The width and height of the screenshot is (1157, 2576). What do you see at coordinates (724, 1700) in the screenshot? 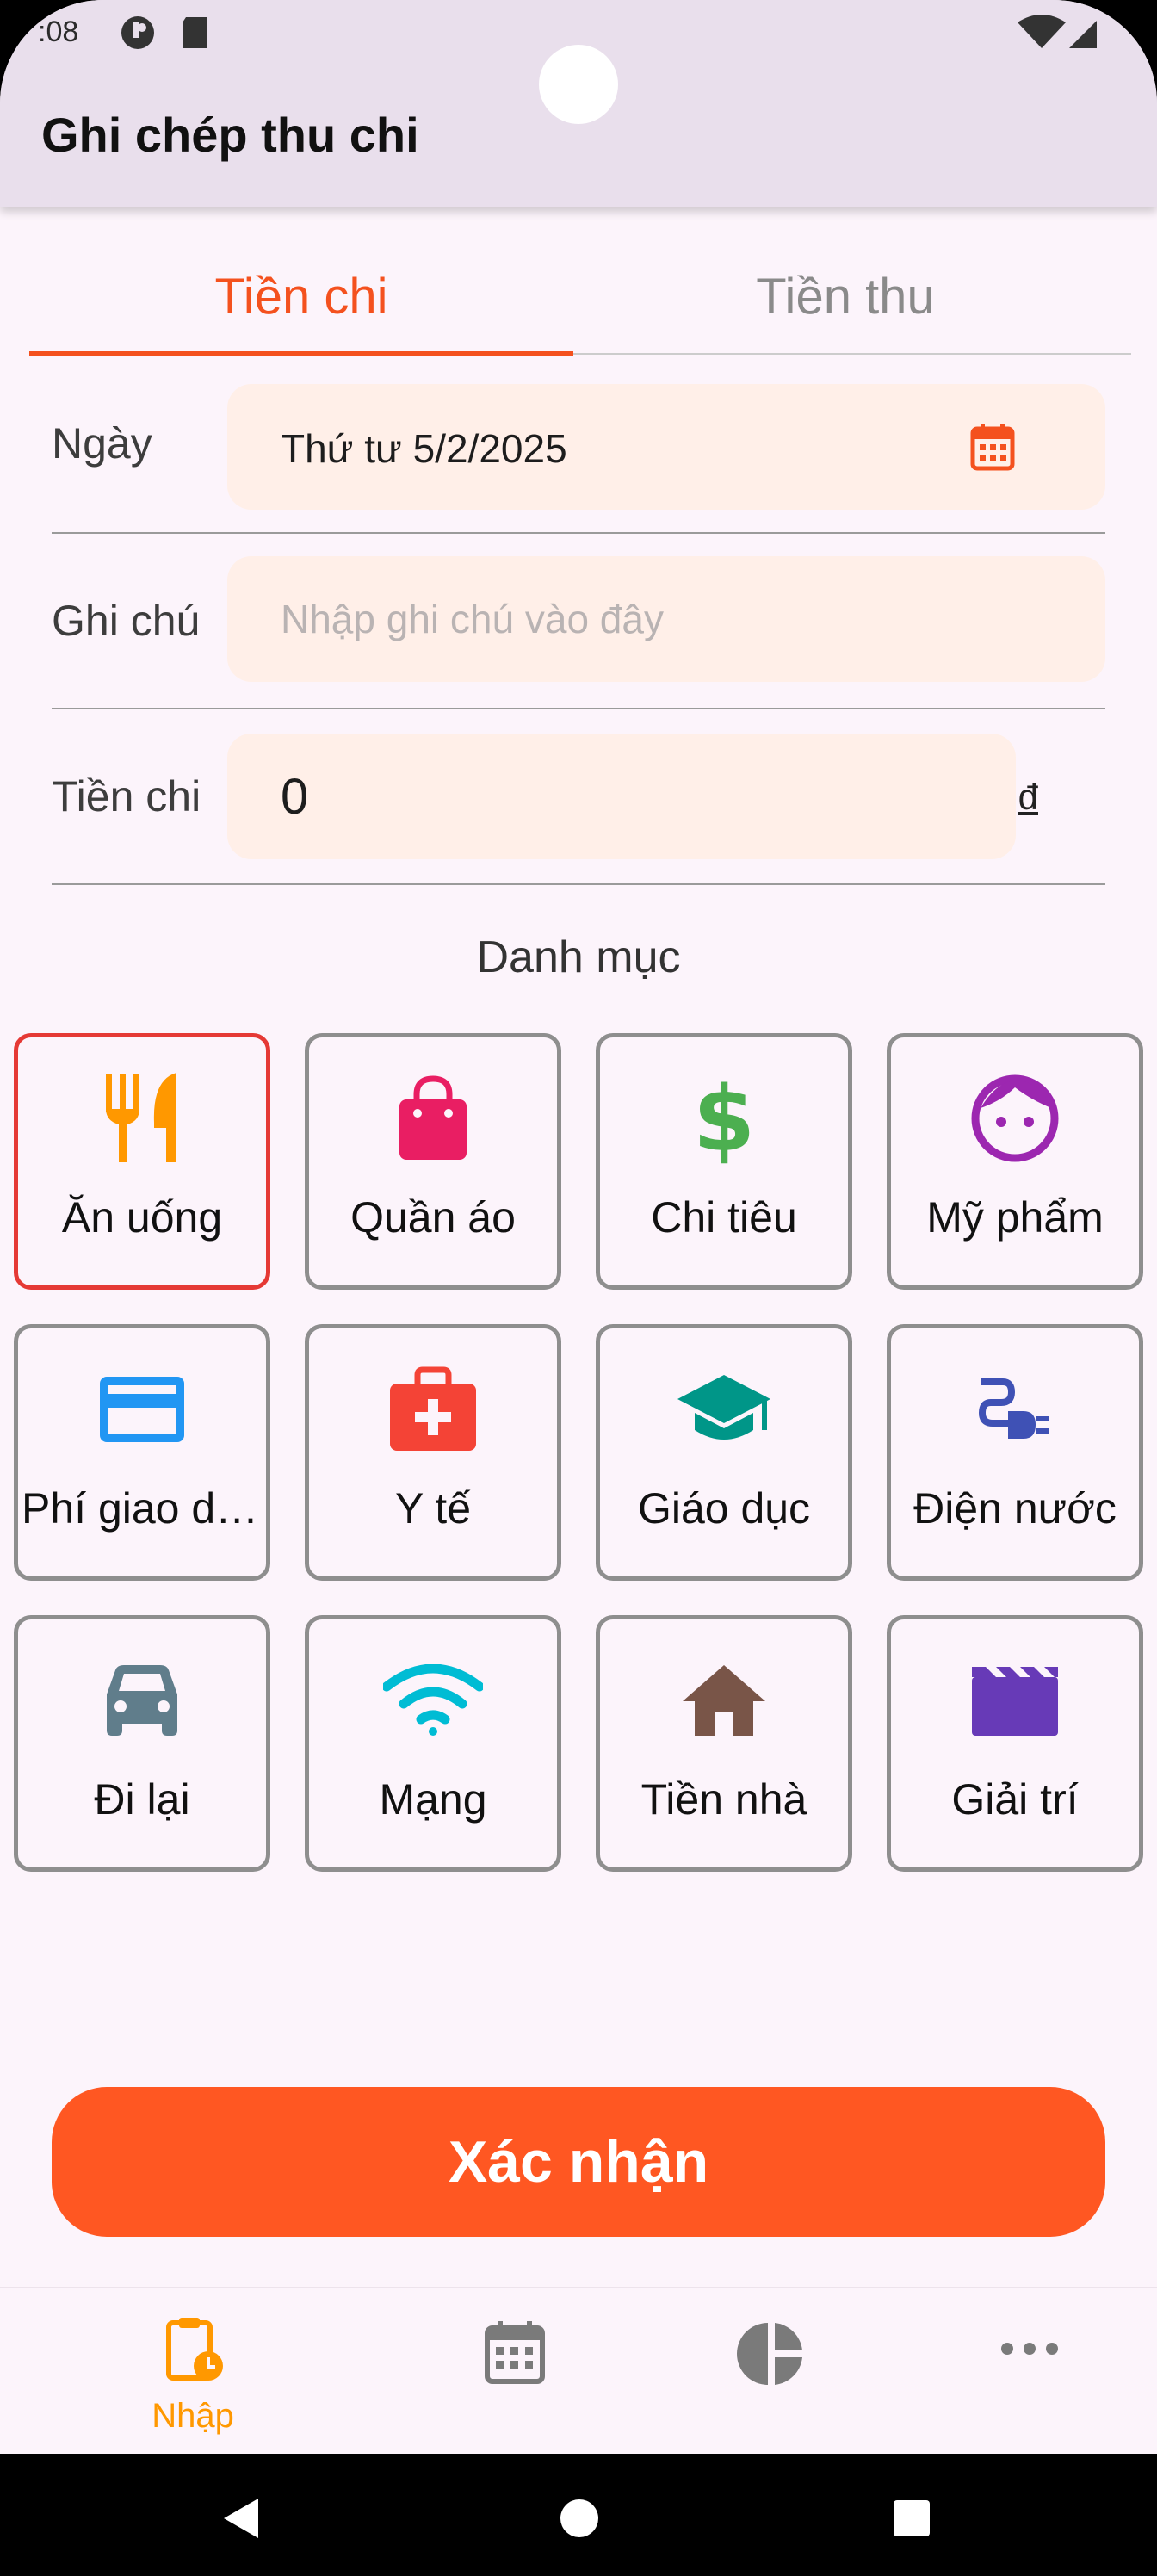
I see `home-icon` at bounding box center [724, 1700].